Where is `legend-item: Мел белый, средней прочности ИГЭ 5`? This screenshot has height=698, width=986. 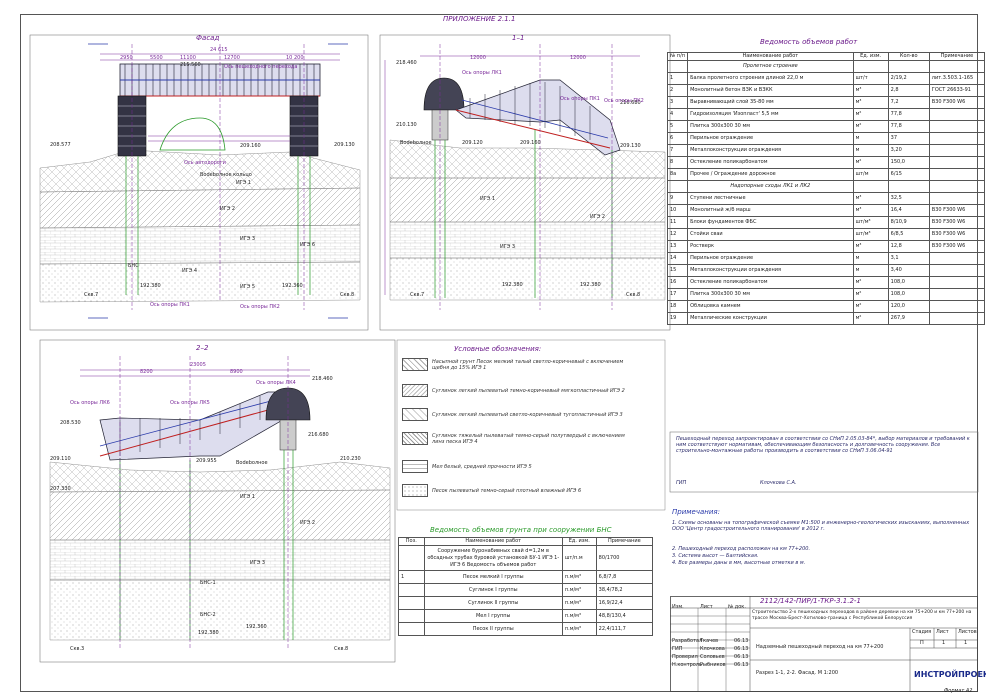
legend-item: Мел белый, средней прочности ИГЭ 5 is located at coordinates (517, 466).